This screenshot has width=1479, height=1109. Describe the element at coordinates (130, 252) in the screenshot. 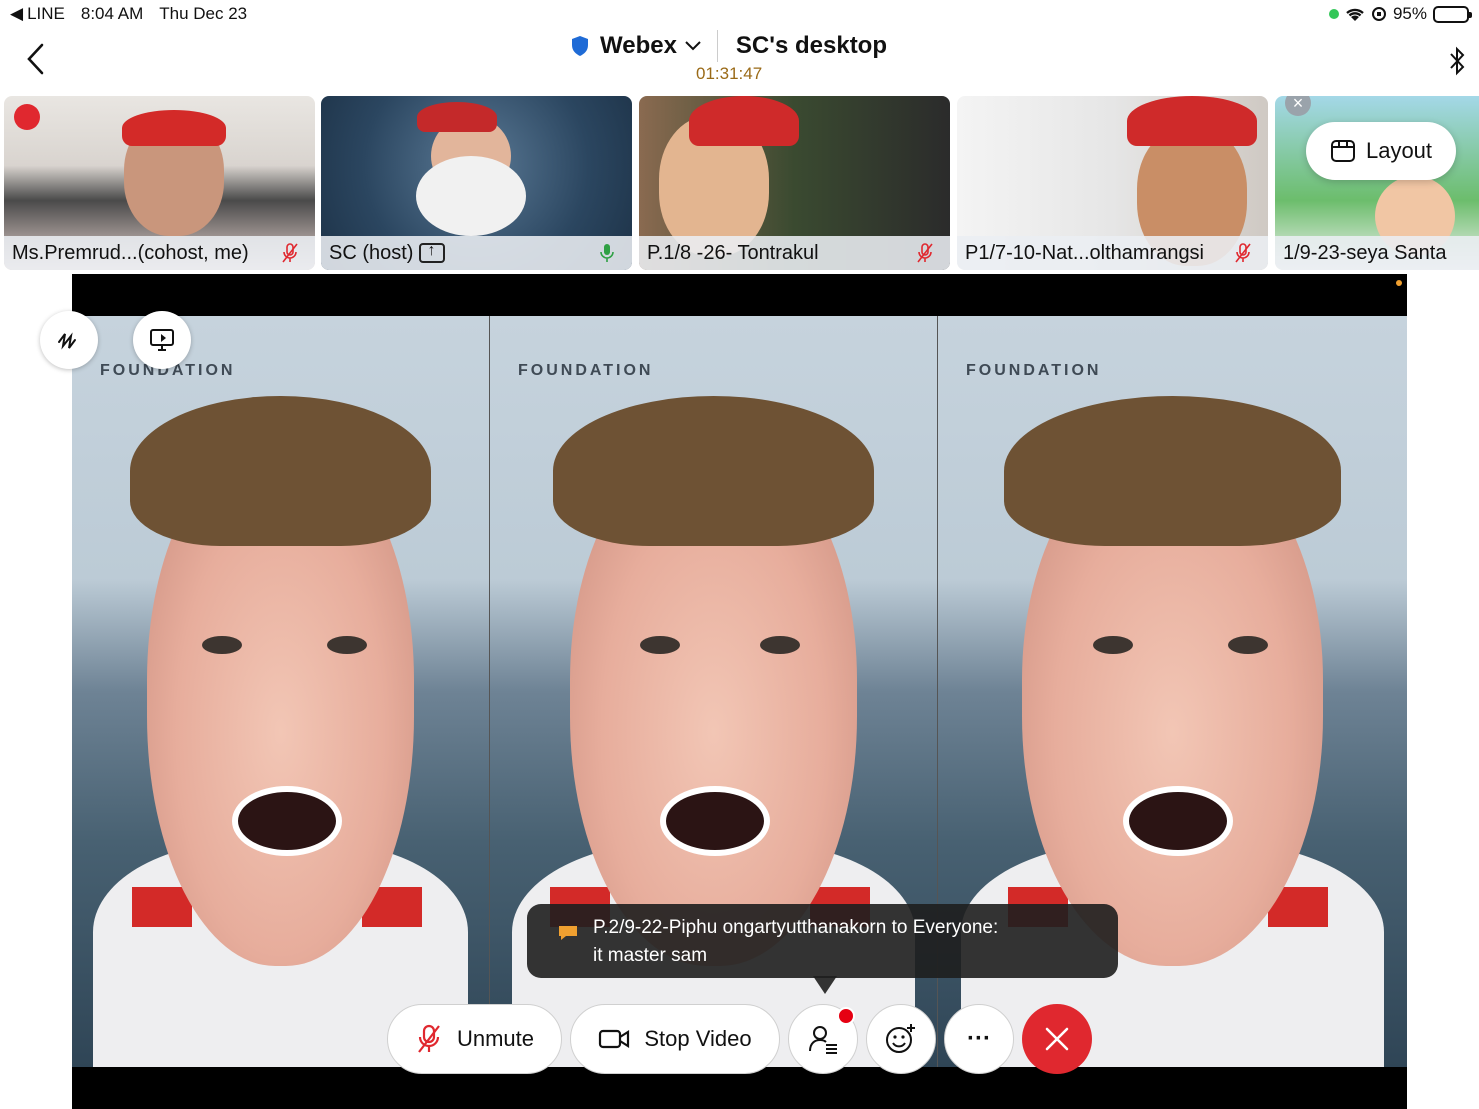

I see `participant-name: Ms.Premrud...(cohost, me)` at that location.